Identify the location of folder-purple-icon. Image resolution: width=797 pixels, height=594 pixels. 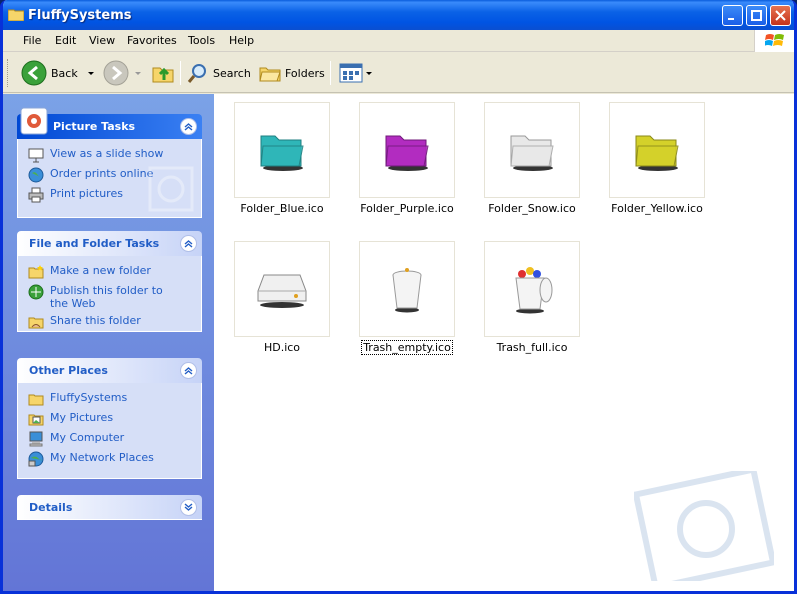
(407, 153).